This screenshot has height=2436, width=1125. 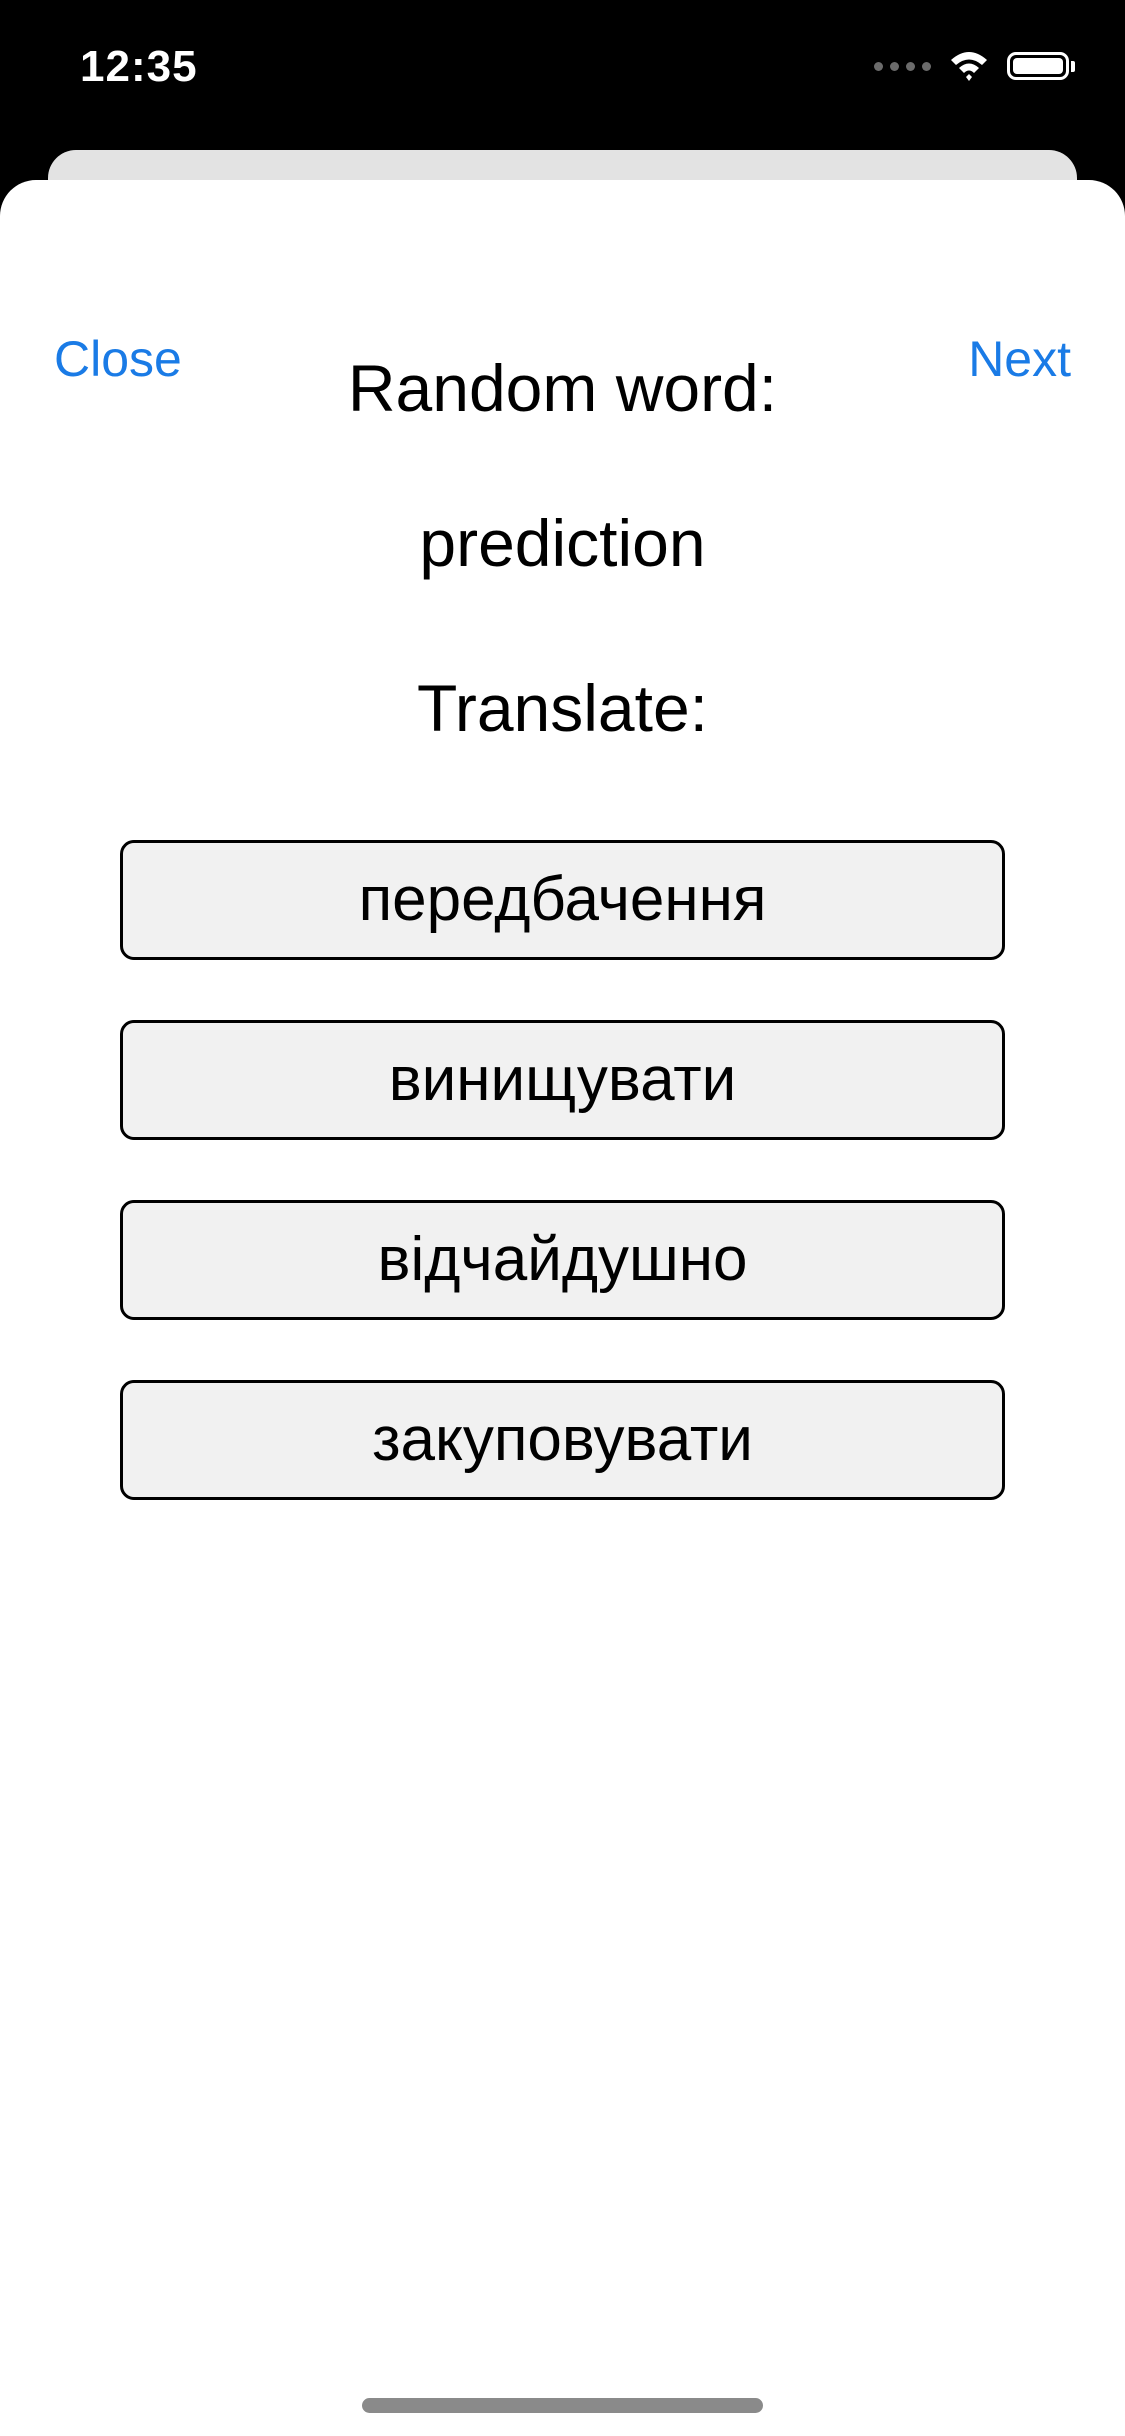 I want to click on home-indicator, so click(x=562, y=2405).